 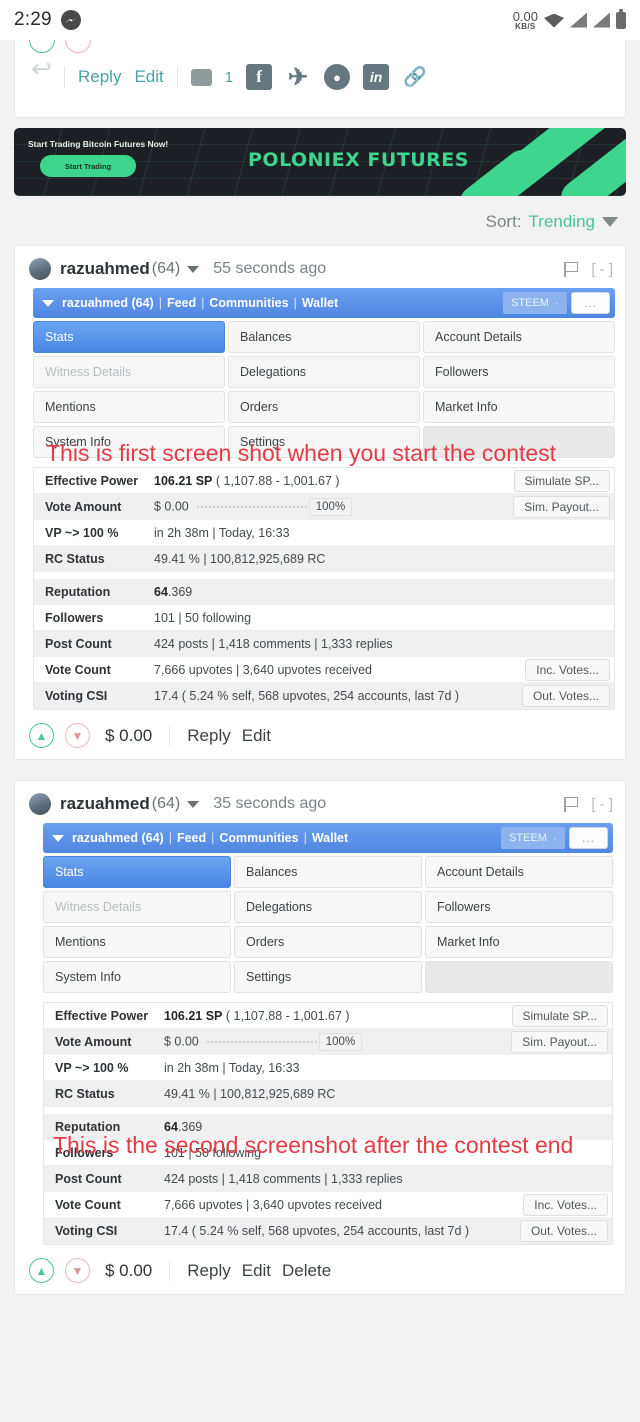 I want to click on stat-key: Effective Power, so click(x=92, y=480).